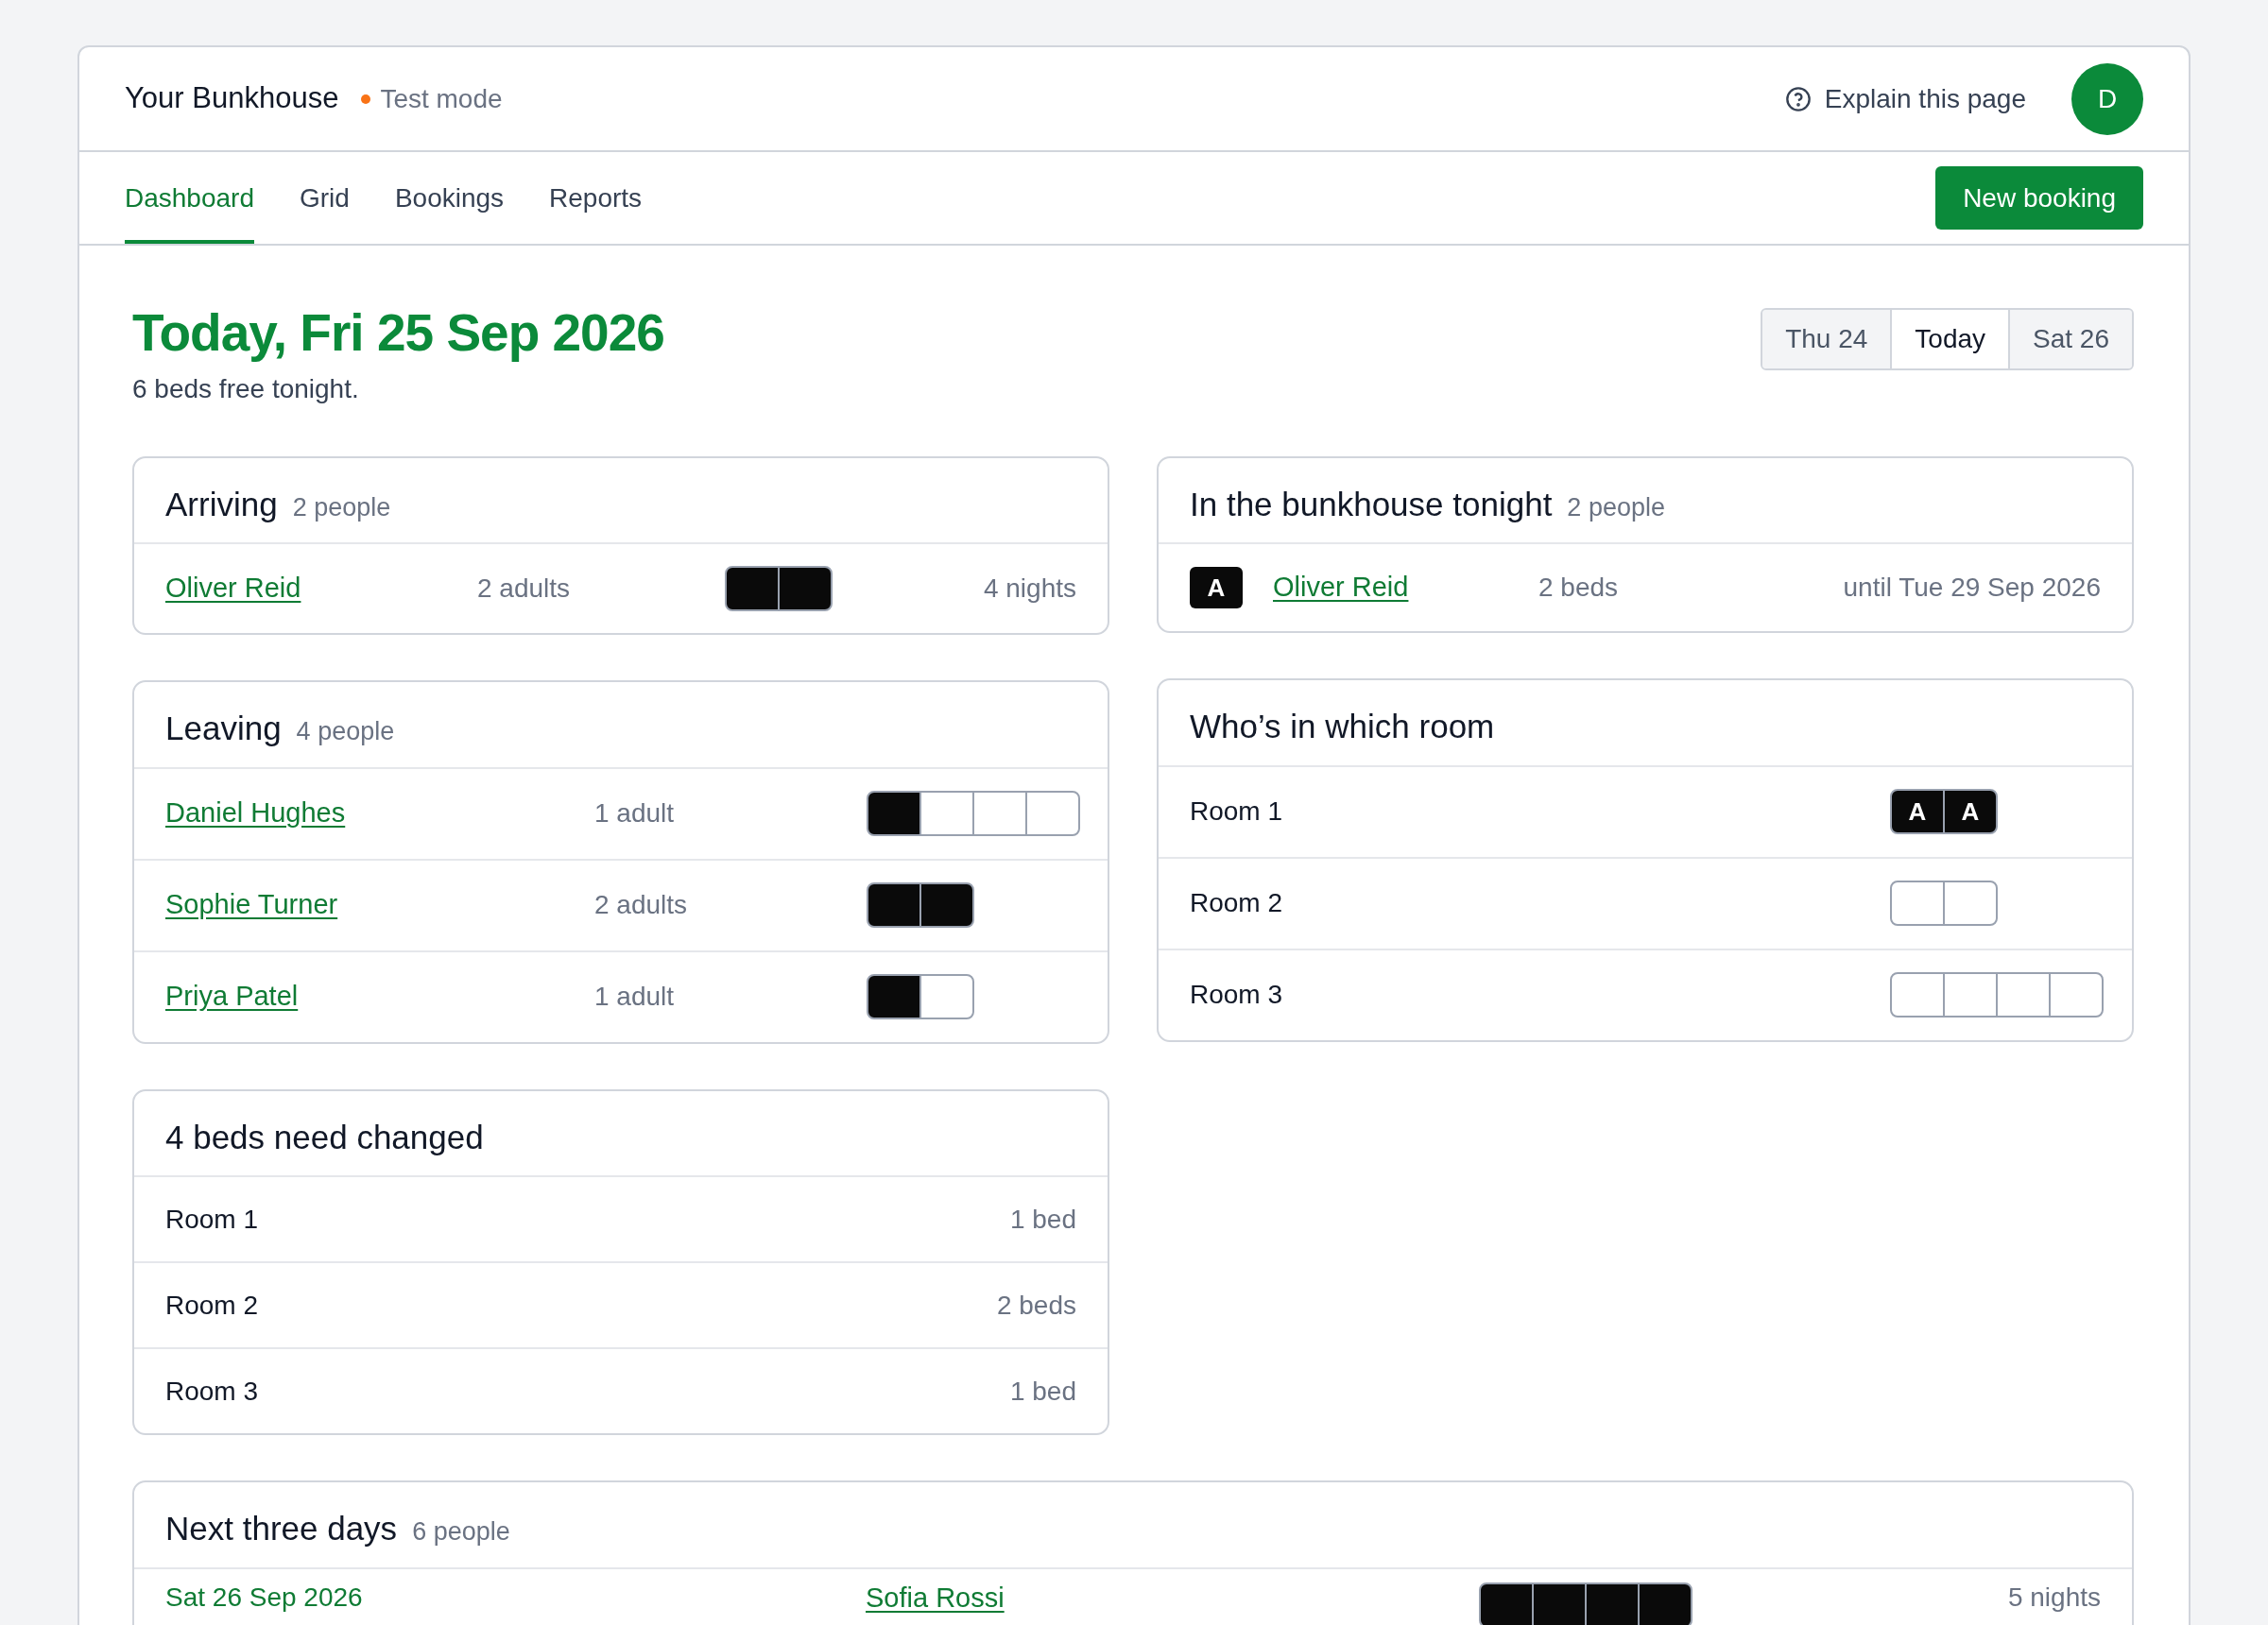 Image resolution: width=2268 pixels, height=1625 pixels. Describe the element at coordinates (189, 198) in the screenshot. I see `nav-tab: Dashboard` at that location.